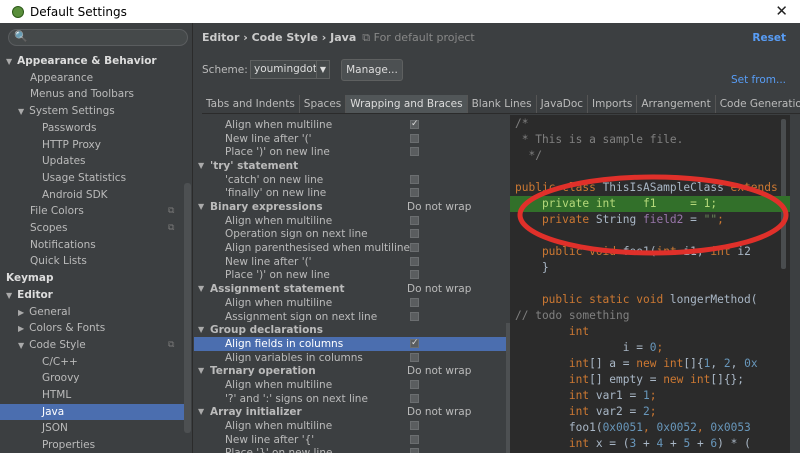  What do you see at coordinates (92, 195) in the screenshot?
I see `sidebar-item-android-sdk: Android SDK` at bounding box center [92, 195].